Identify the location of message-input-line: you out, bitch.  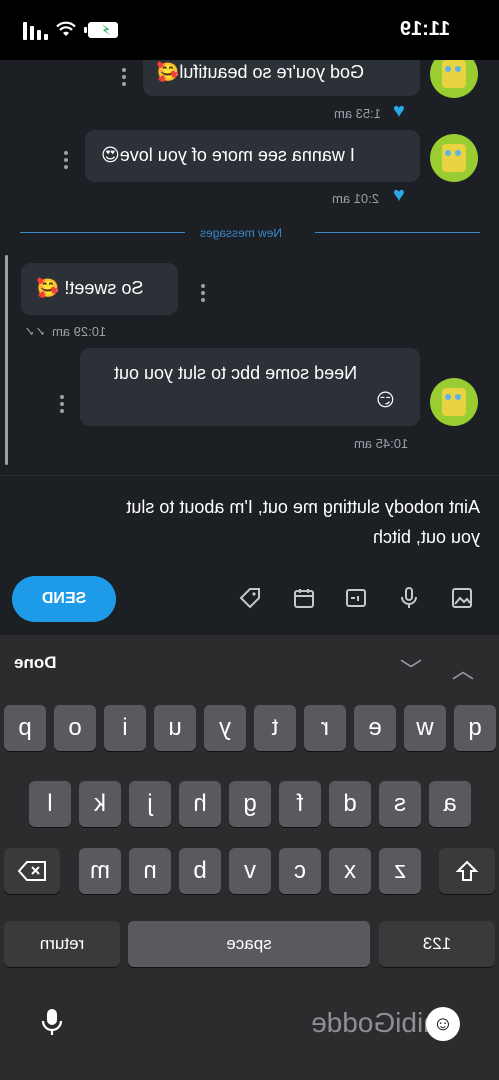
(426, 537).